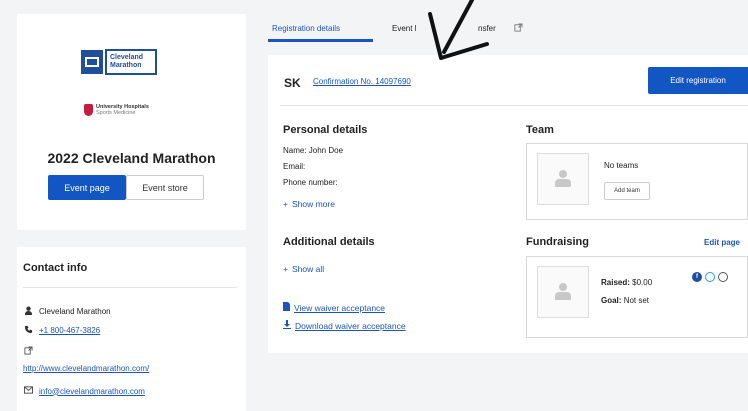  What do you see at coordinates (287, 325) in the screenshot?
I see `download-icon` at bounding box center [287, 325].